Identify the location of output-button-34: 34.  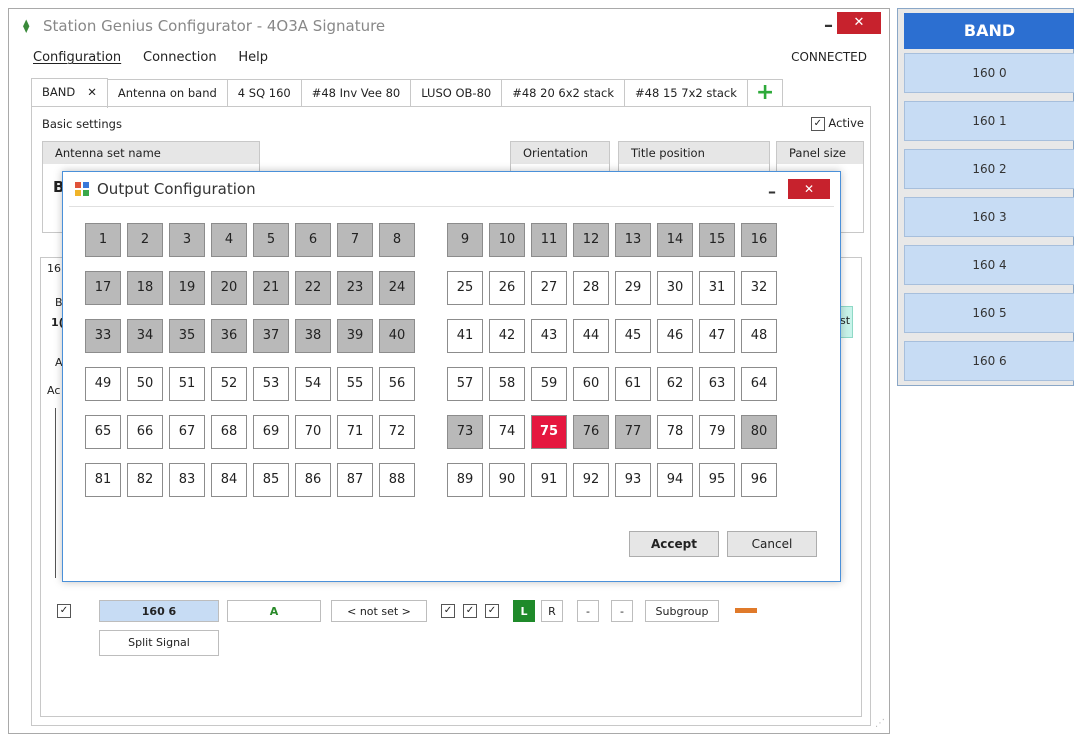
(145, 336).